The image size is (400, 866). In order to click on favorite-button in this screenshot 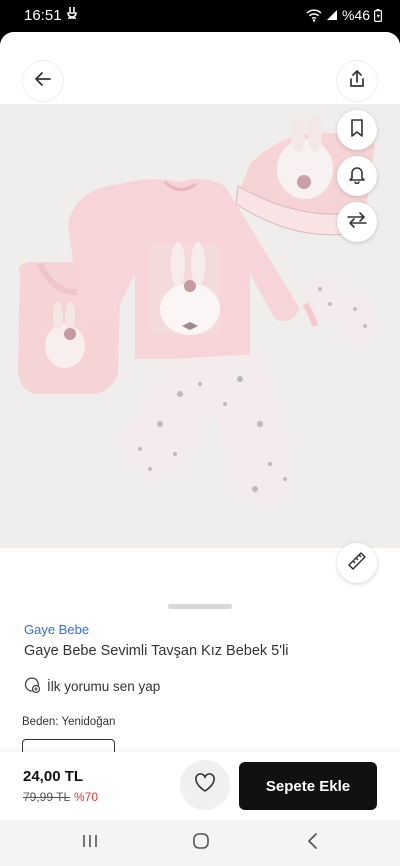, I will do `click(205, 785)`.